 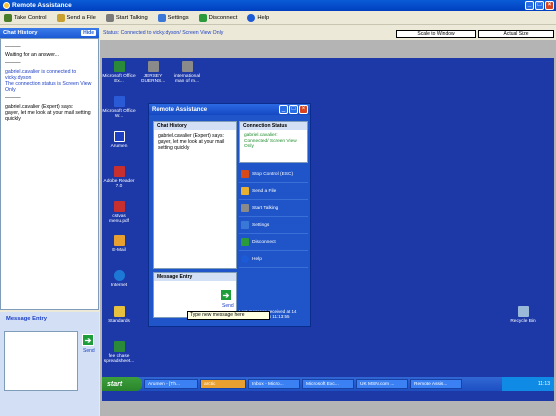 I want to click on ra-help-button: Help, so click(x=273, y=259).